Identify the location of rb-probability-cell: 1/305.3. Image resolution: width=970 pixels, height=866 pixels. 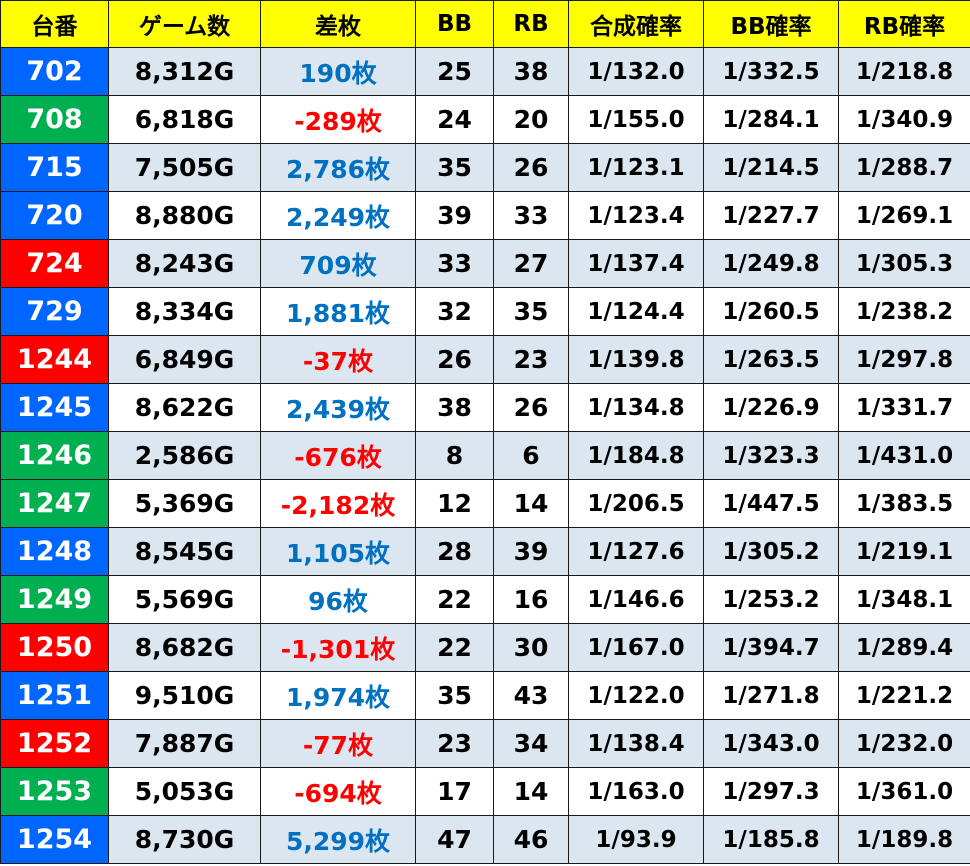
(904, 263).